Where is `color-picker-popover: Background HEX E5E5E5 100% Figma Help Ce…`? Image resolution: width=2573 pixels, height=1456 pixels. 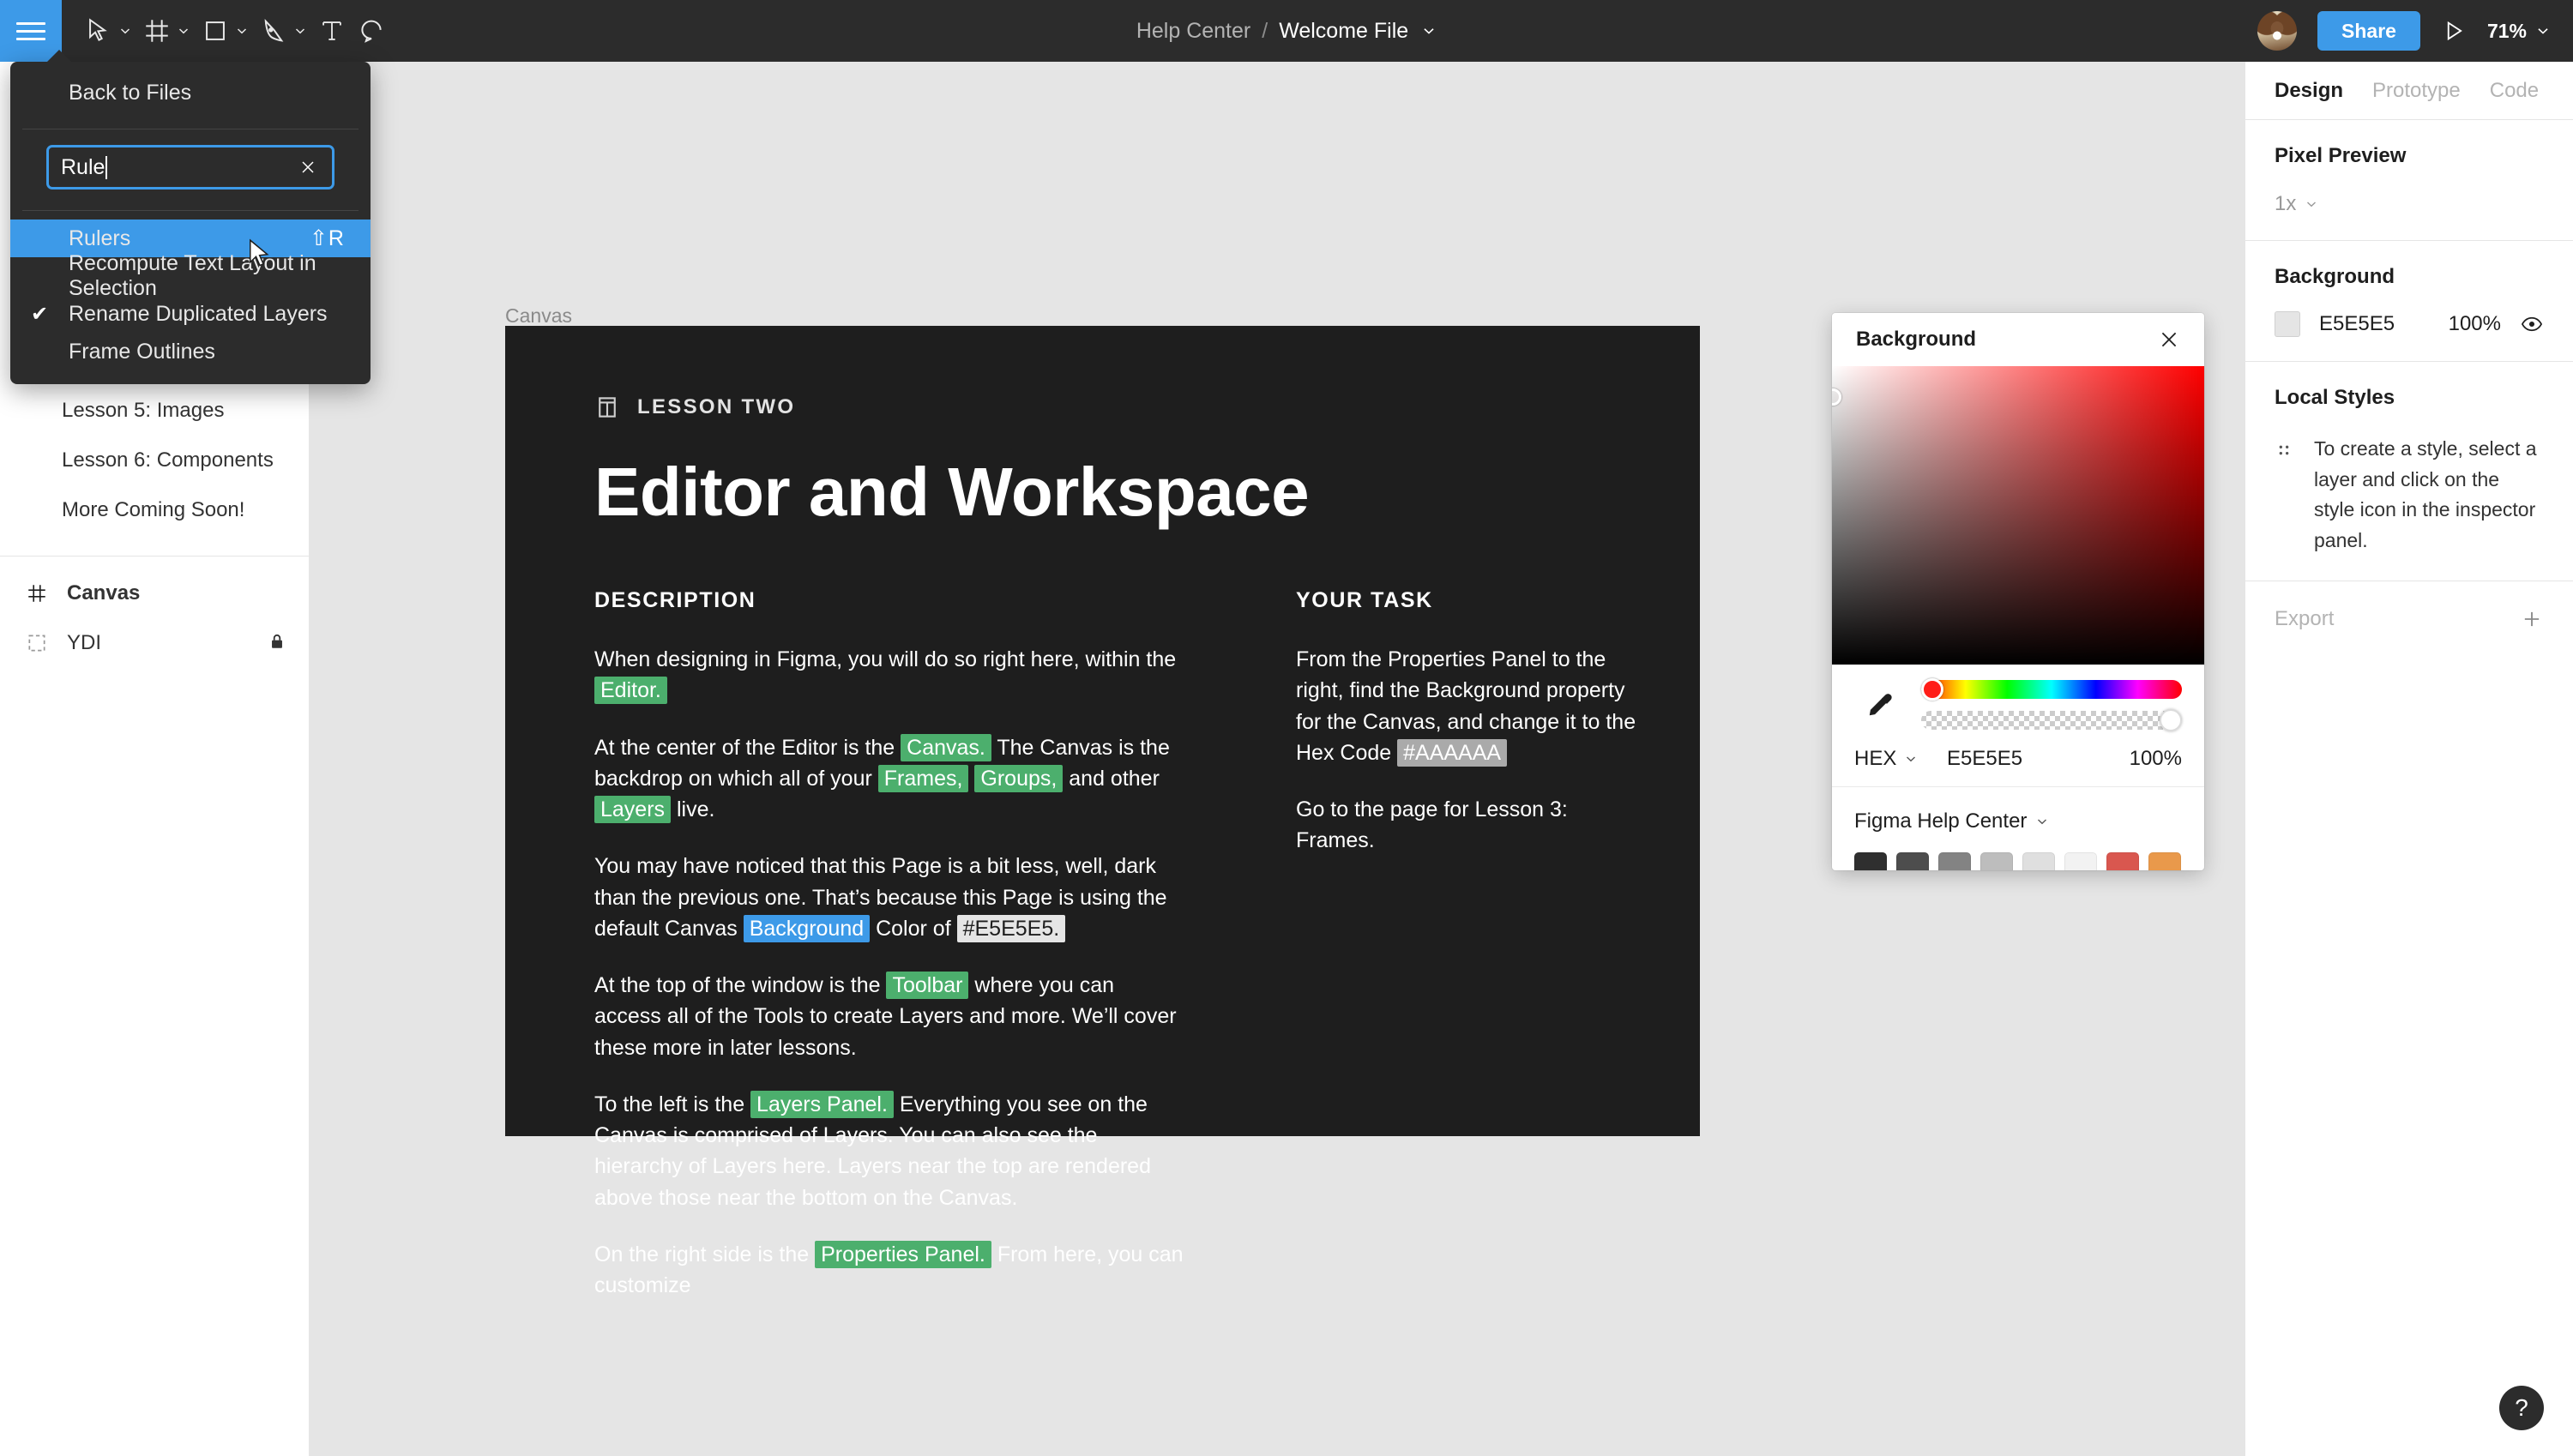 color-picker-popover: Background HEX E5E5E5 100% Figma Help Ce… is located at coordinates (2018, 591).